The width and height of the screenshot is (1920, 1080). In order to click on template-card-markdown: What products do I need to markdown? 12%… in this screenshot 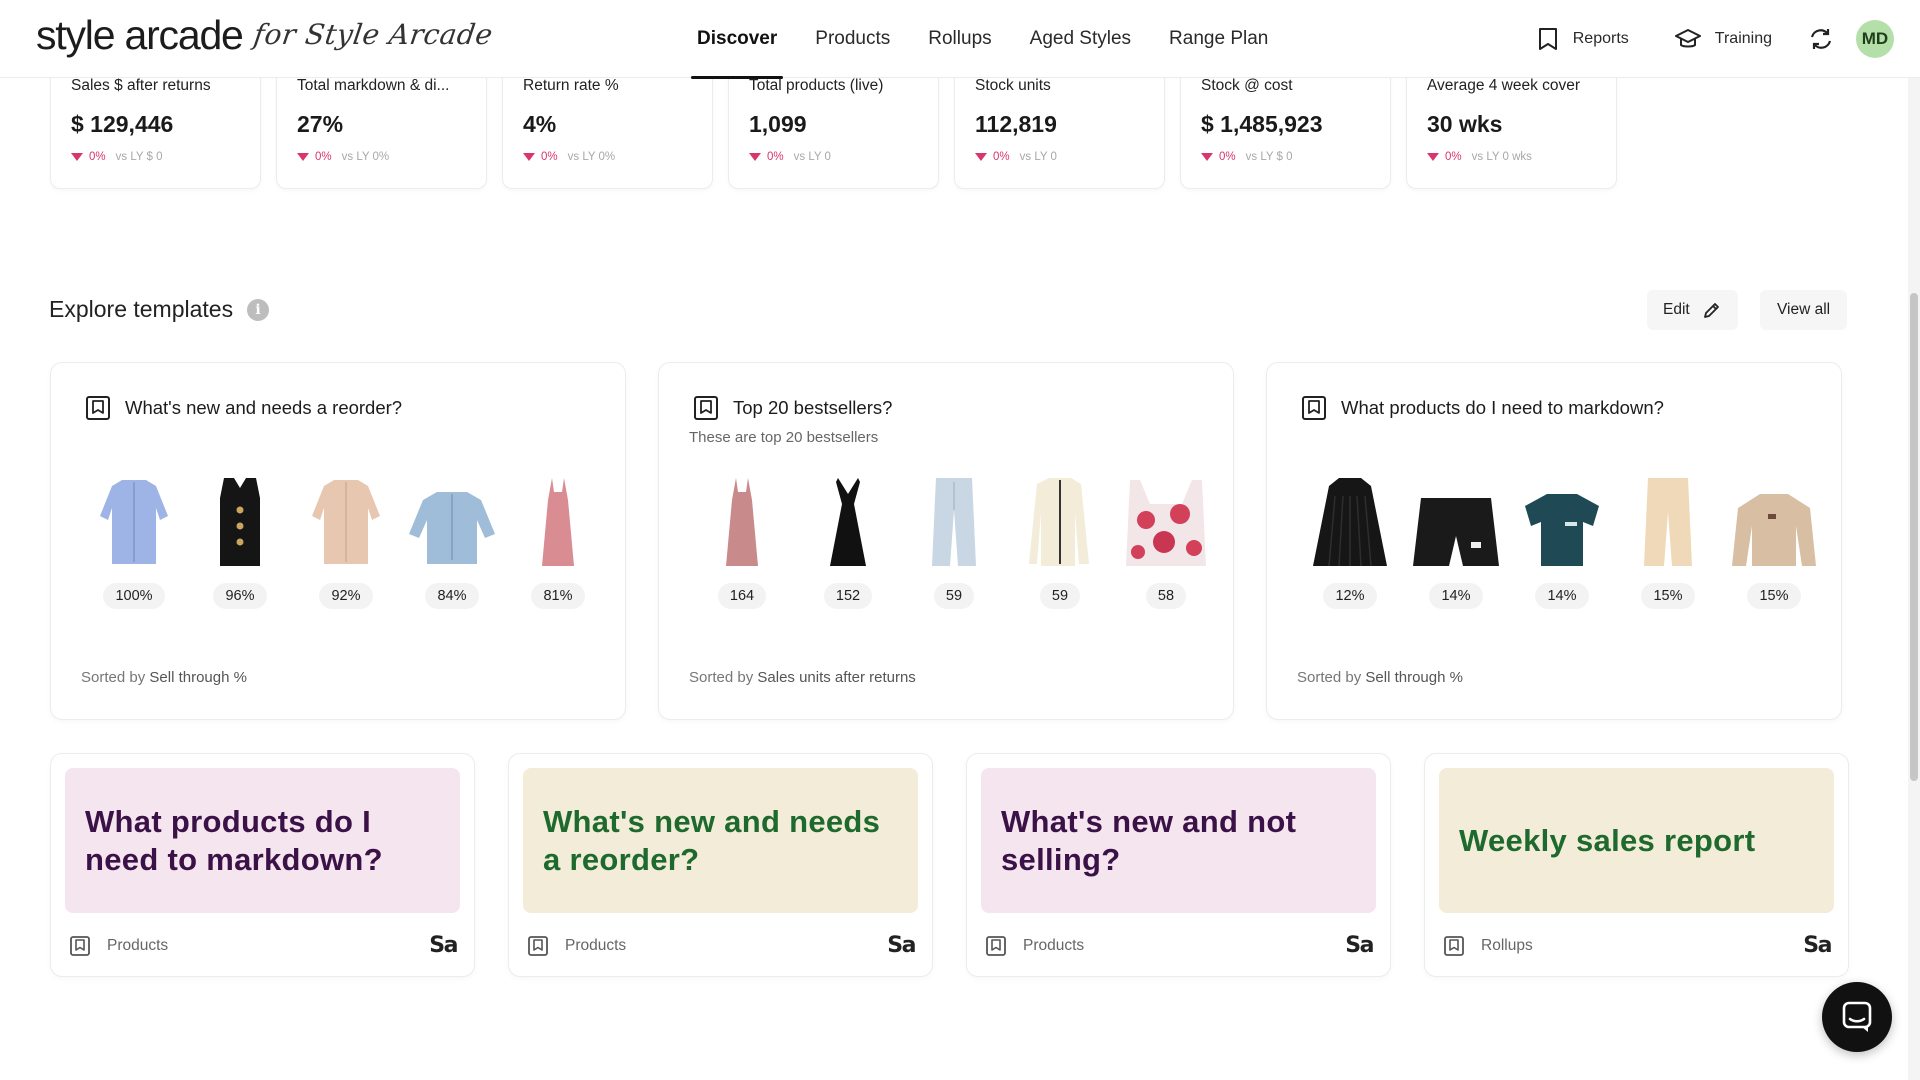, I will do `click(1554, 541)`.